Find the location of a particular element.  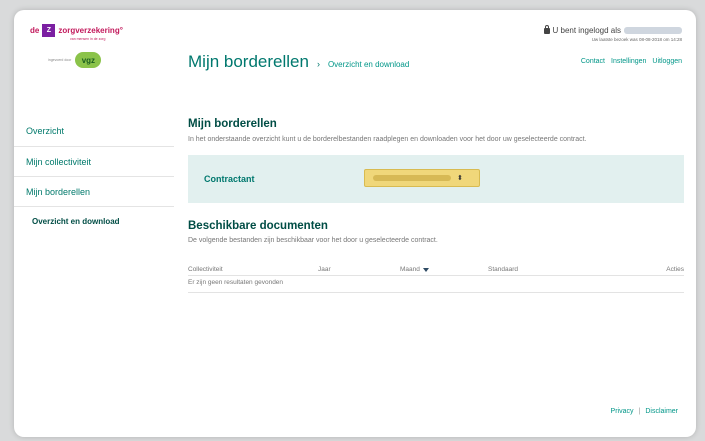

column-maand: Maand is located at coordinates (444, 269).